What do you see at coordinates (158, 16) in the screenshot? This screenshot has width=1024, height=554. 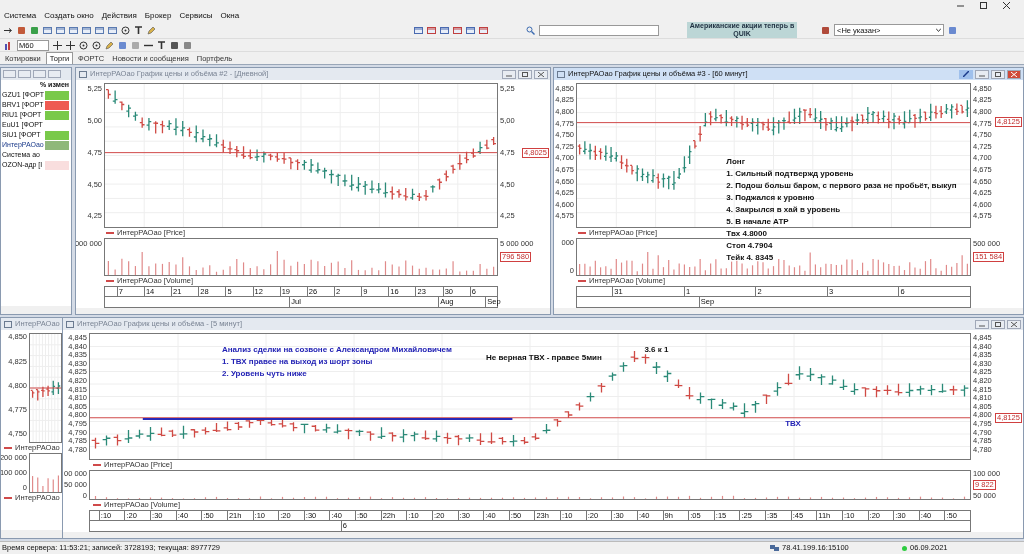 I see `menu-item: Брокер` at bounding box center [158, 16].